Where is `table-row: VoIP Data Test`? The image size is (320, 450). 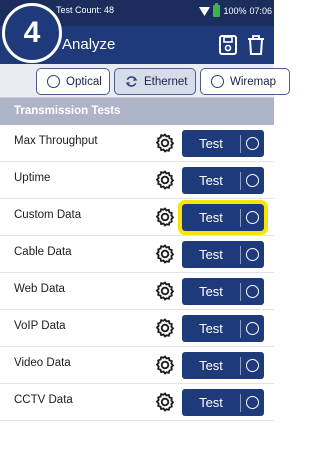
table-row: VoIP Data Test is located at coordinates (137, 328).